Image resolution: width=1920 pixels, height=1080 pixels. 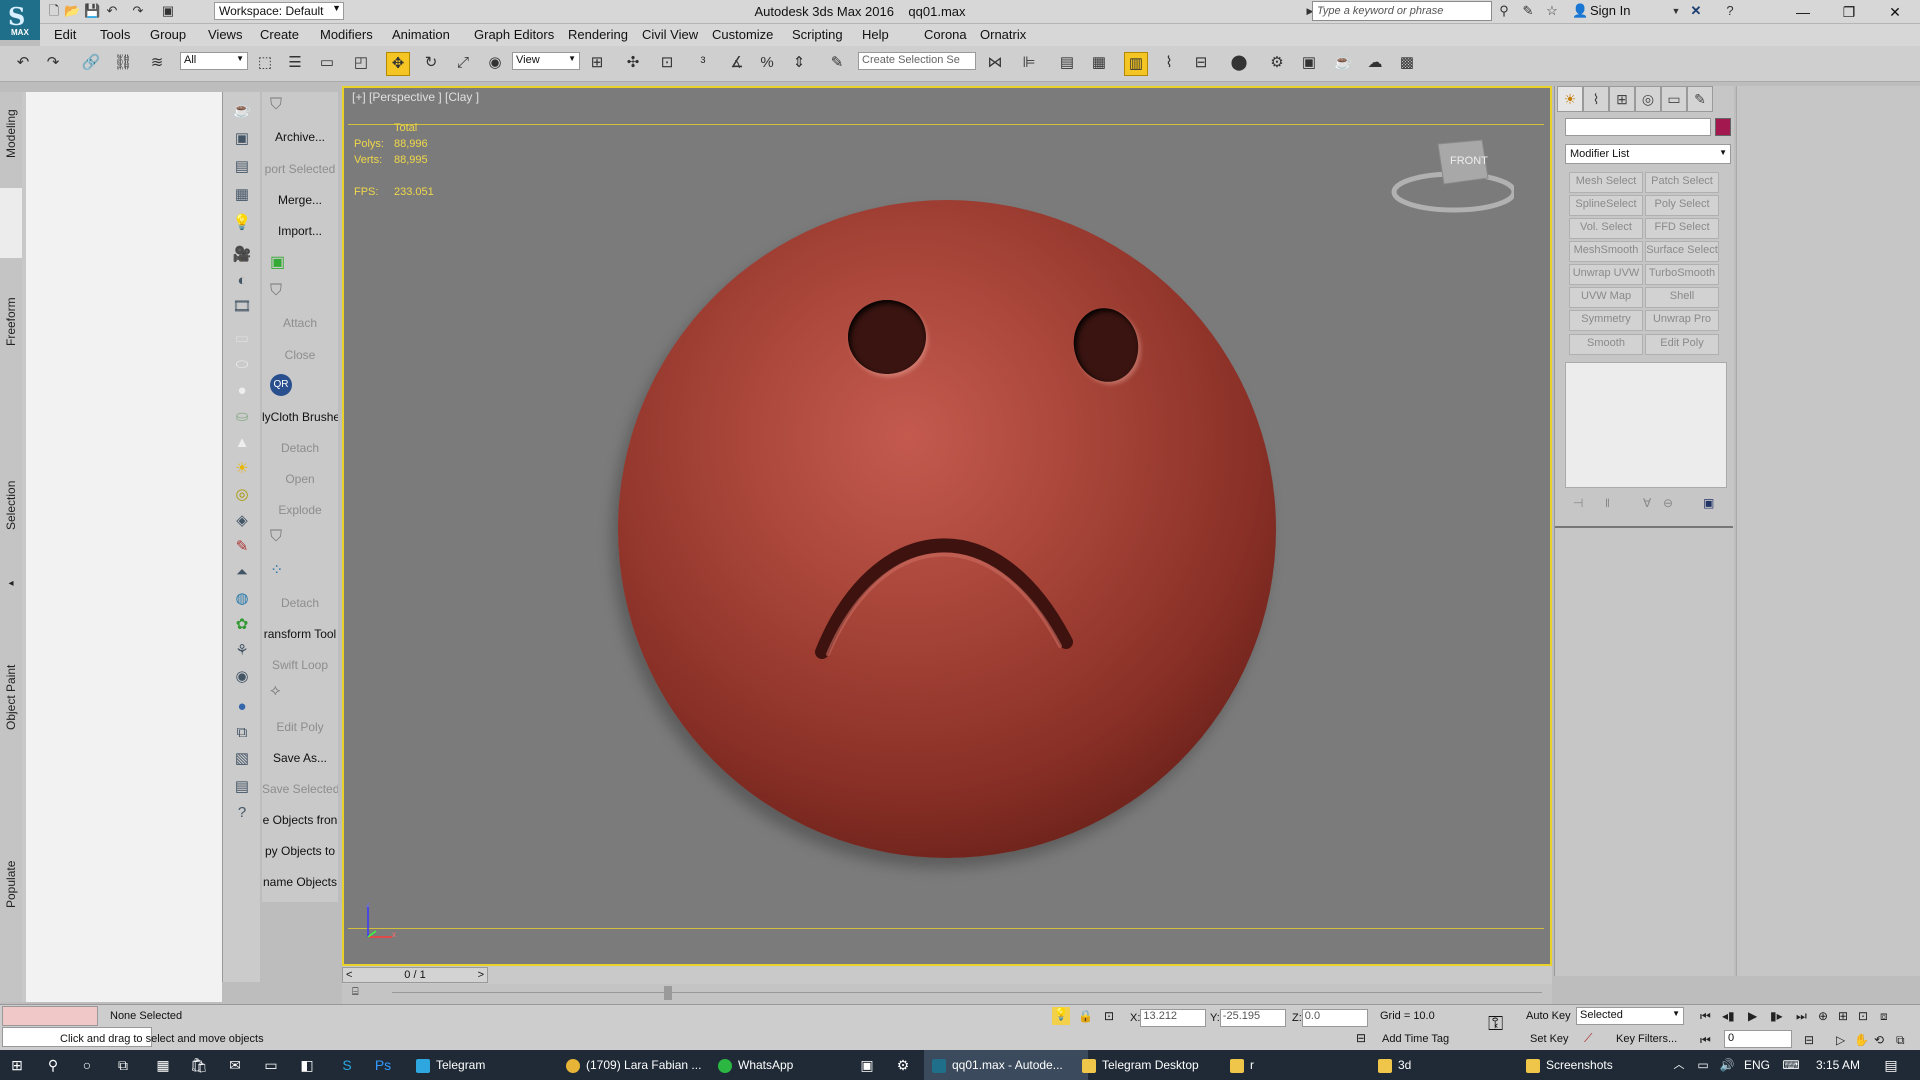 What do you see at coordinates (199, 1065) in the screenshot?
I see `store-icon: 🛍` at bounding box center [199, 1065].